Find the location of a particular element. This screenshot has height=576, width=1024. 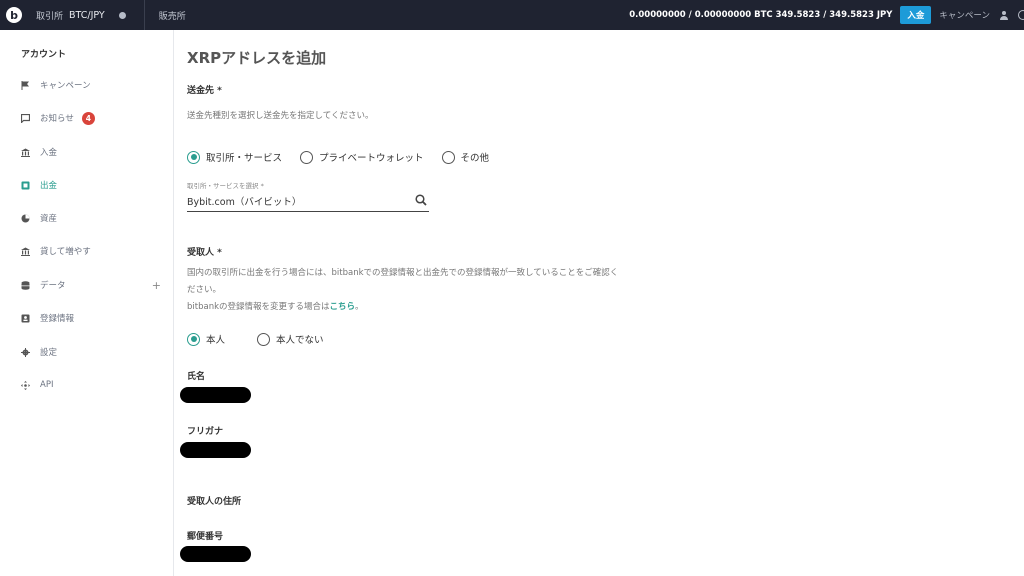

sidebar-item-label: 貸して増やす is located at coordinates (65, 252).